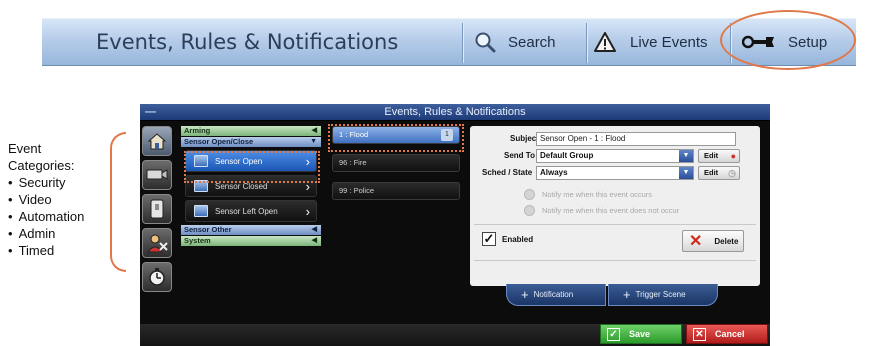 Image resolution: width=873 pixels, height=346 pixels. I want to click on group-sensor-open-close: Sensor Open/Close ▼, so click(251, 142).